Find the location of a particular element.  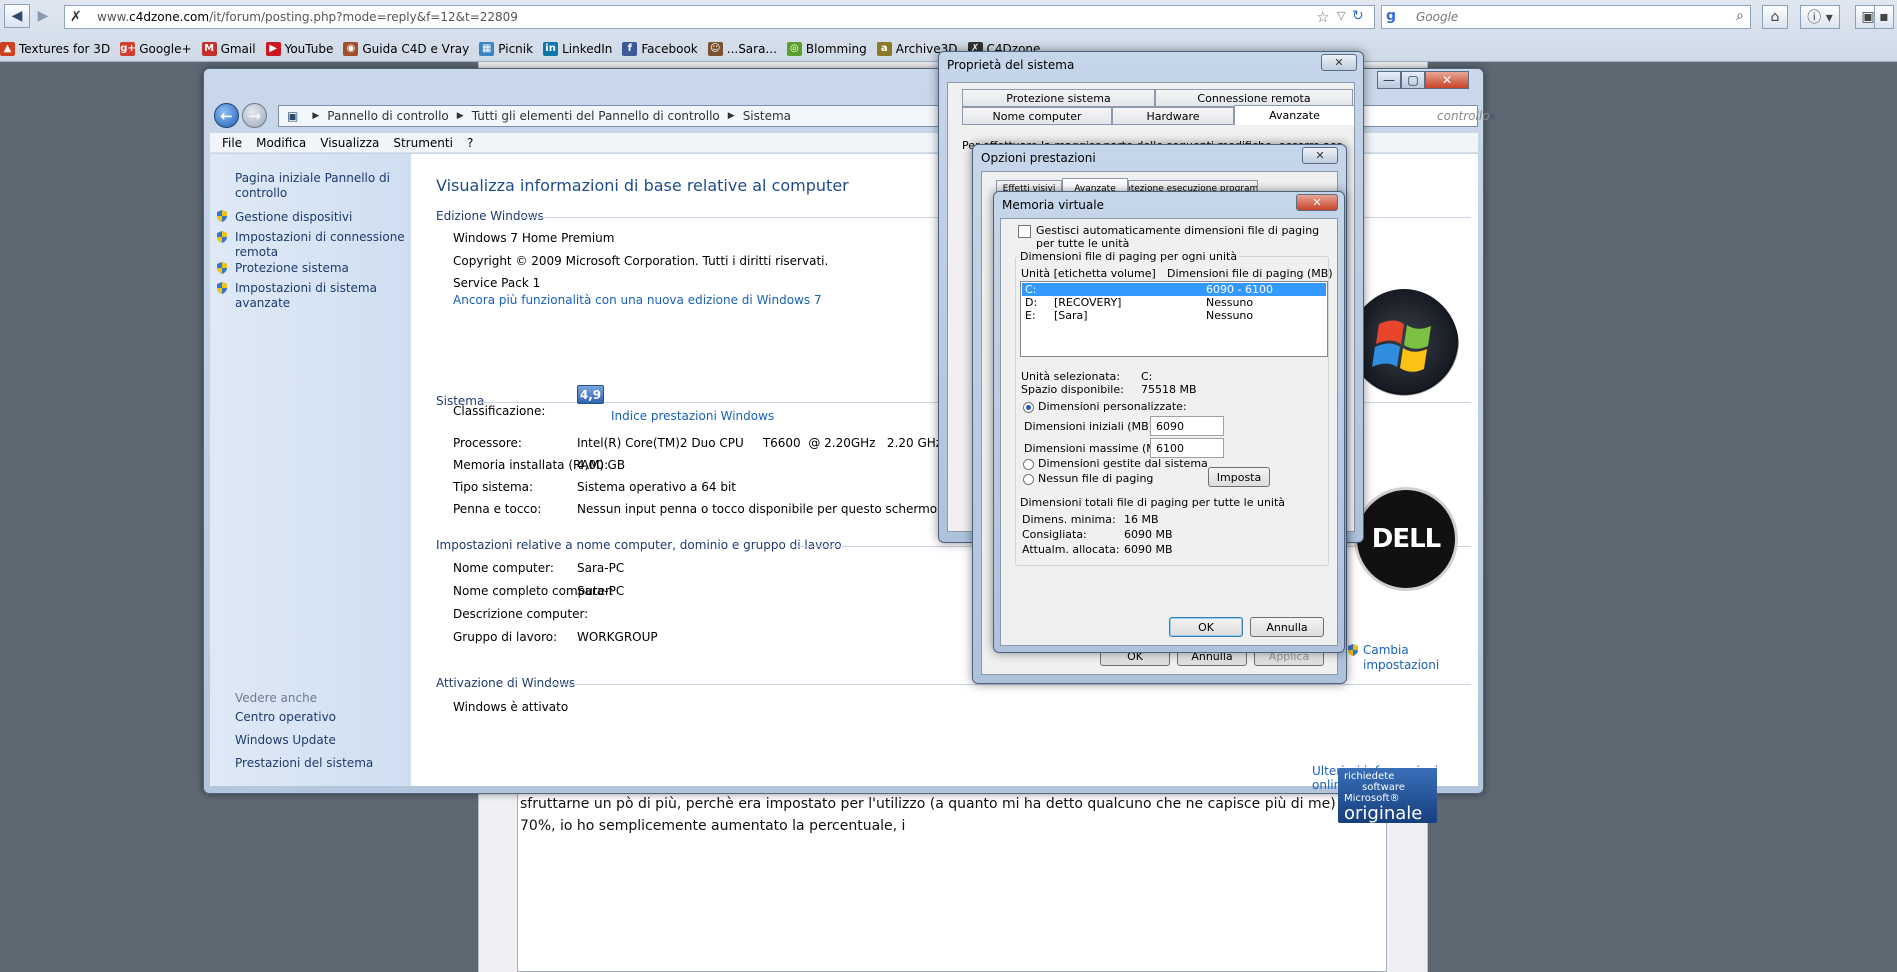

addon-extra-button: ▪ is located at coordinates (1884, 17).